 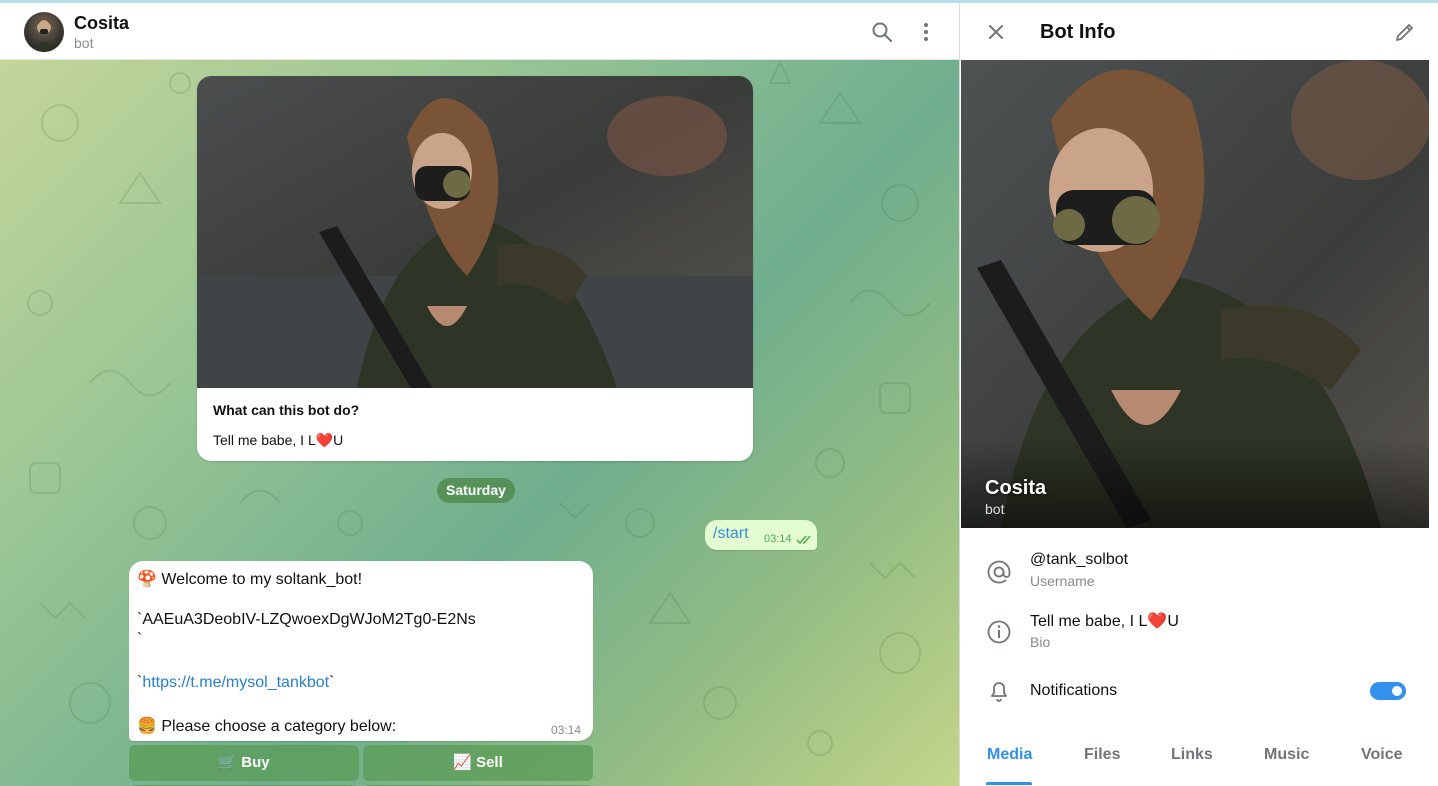 What do you see at coordinates (778, 539) in the screenshot?
I see `outgoing-time: 03:14` at bounding box center [778, 539].